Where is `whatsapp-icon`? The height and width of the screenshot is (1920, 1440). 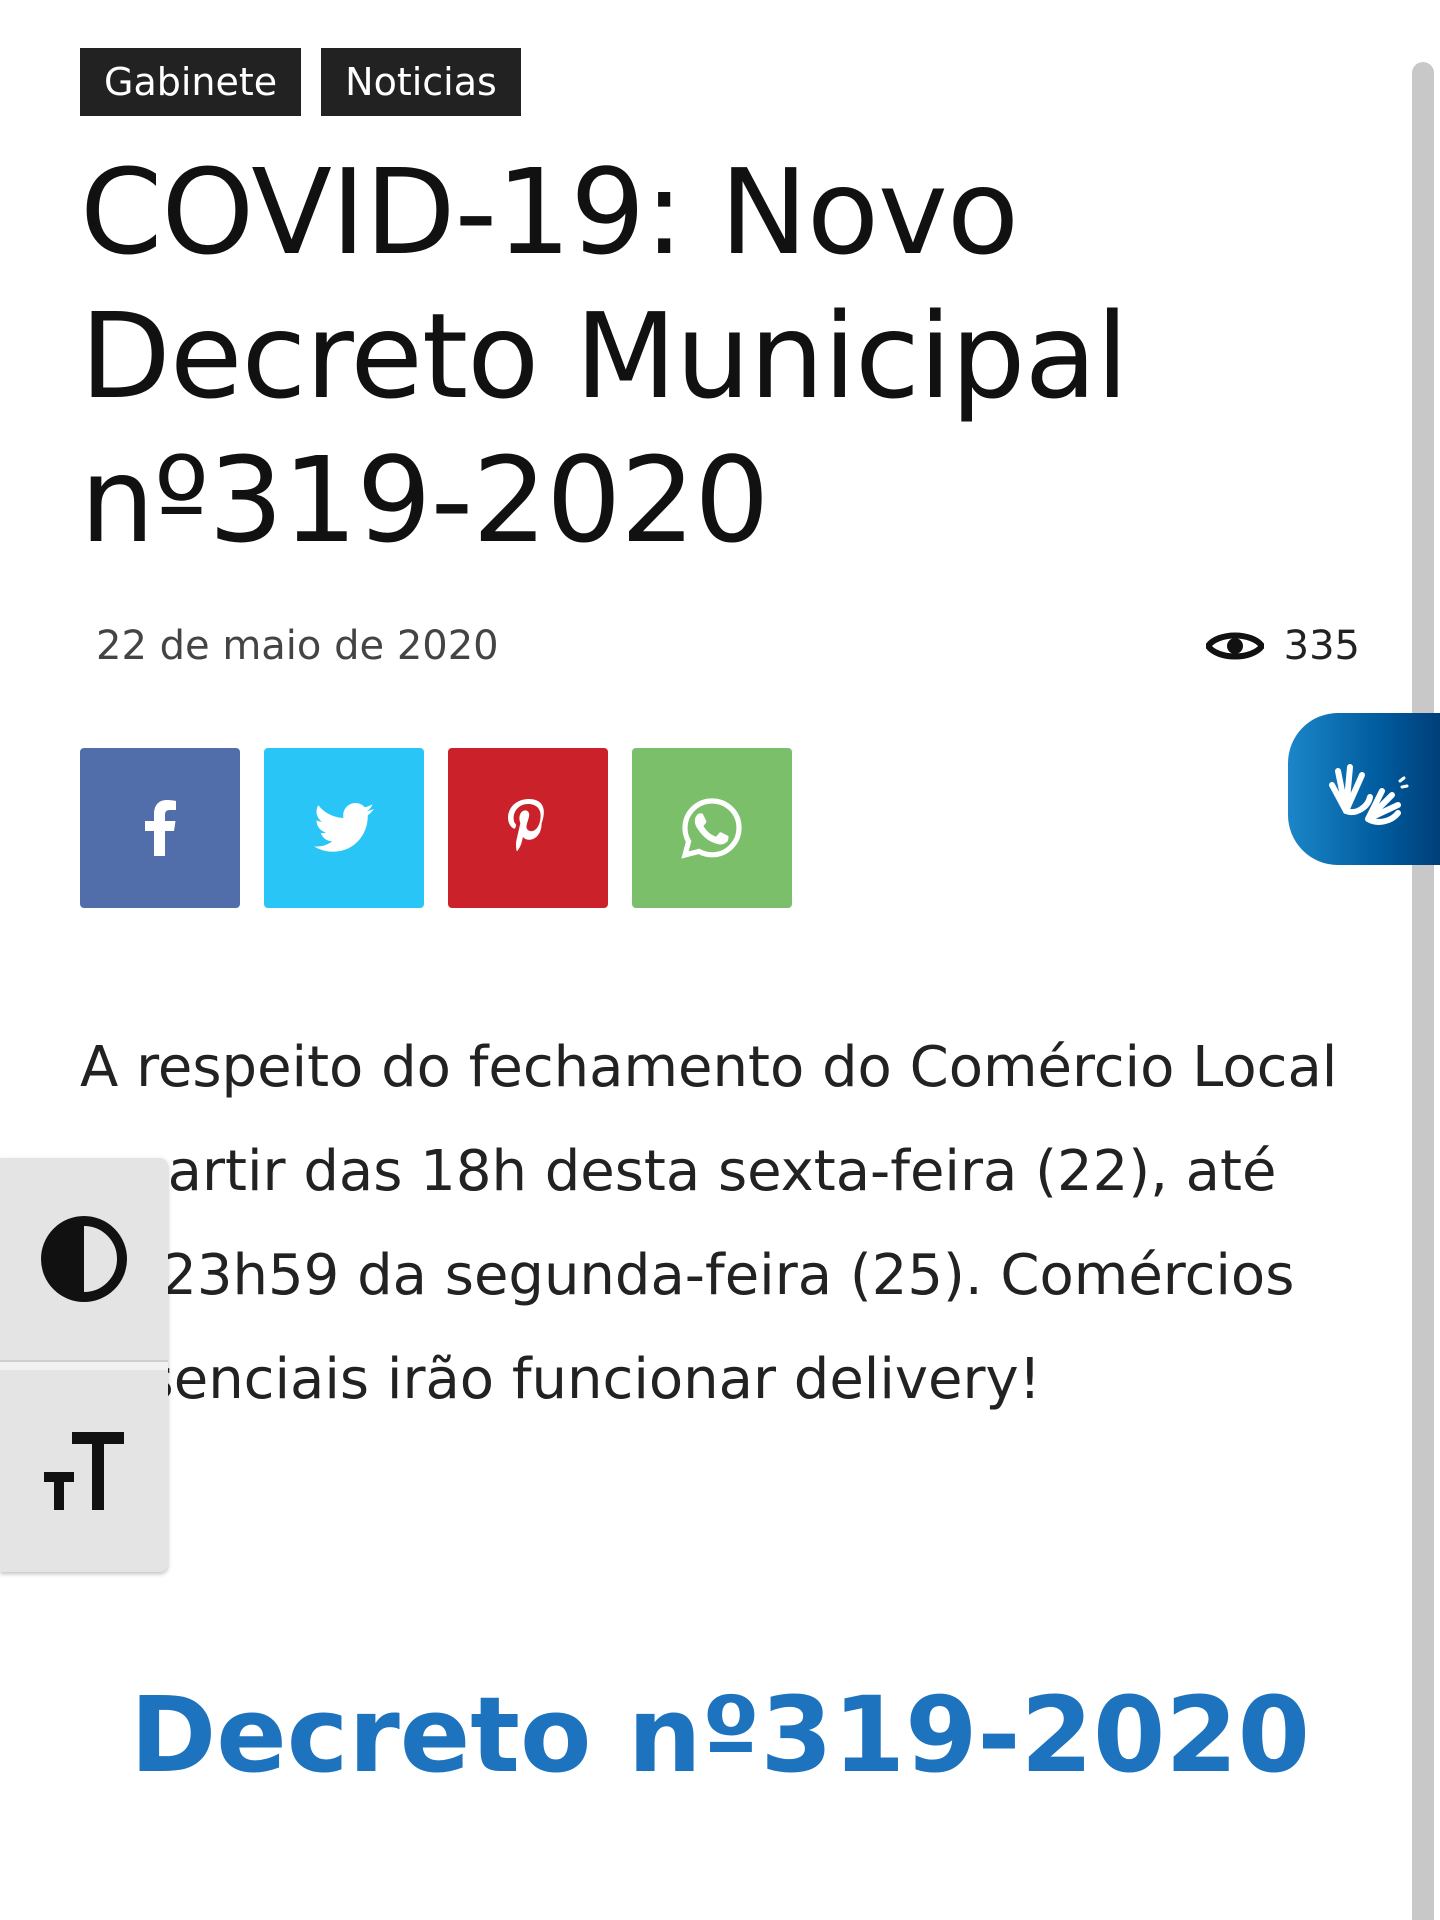 whatsapp-icon is located at coordinates (711, 828).